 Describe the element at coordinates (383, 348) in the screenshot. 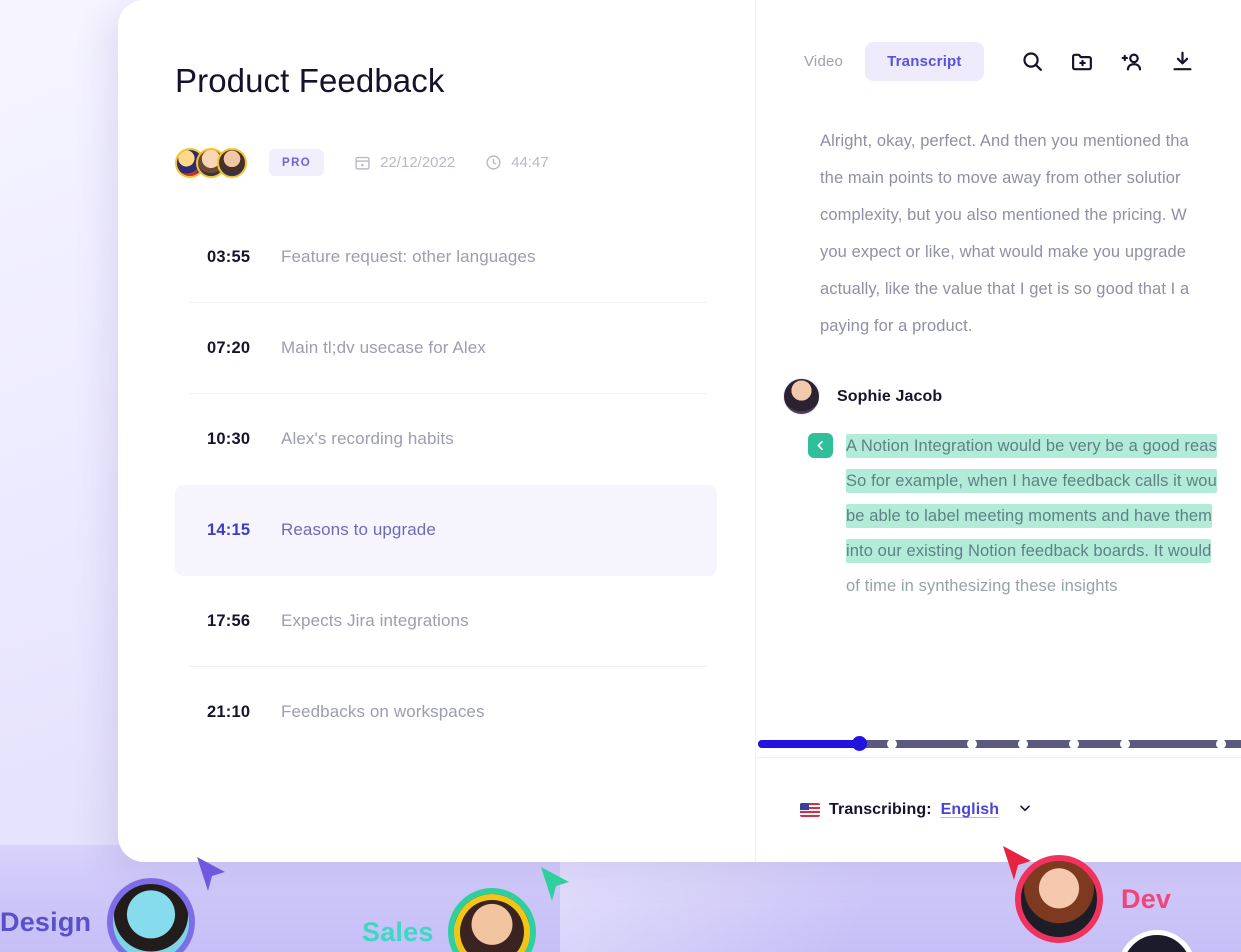

I see `chapter-title: Main tl;dv usecase for Alex` at that location.